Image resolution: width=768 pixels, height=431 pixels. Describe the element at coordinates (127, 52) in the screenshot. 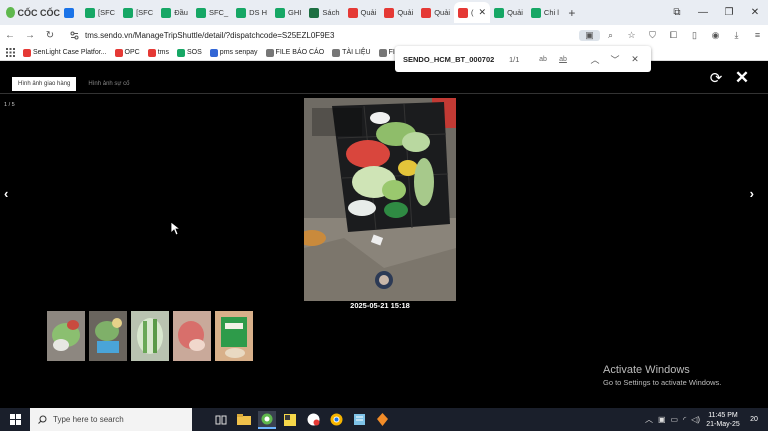

I see `bookmark-item: OPC` at that location.